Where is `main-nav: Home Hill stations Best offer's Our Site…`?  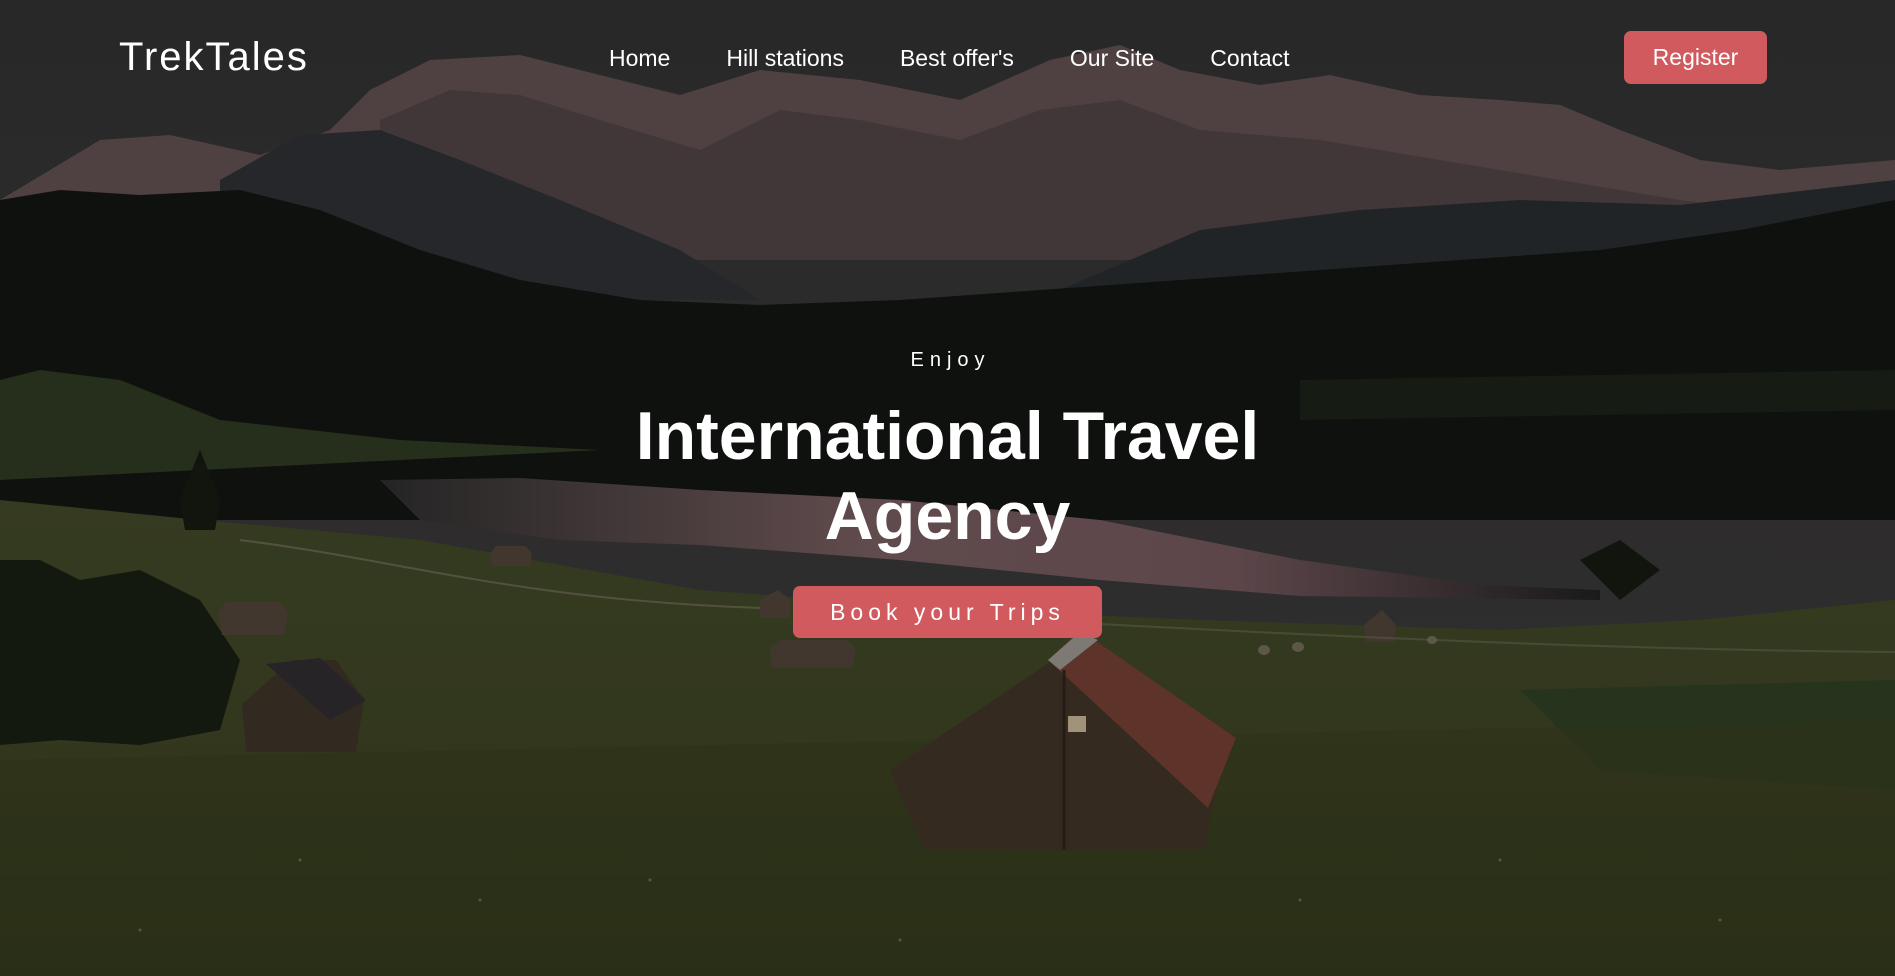 main-nav: Home Hill stations Best offer's Our Site… is located at coordinates (949, 58).